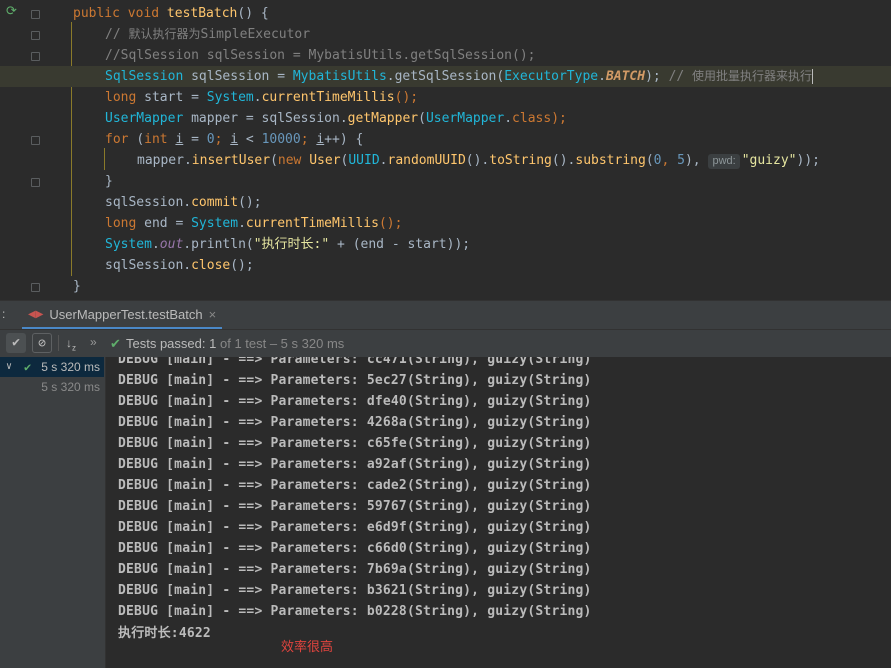 Image resolution: width=891 pixels, height=668 pixels. Describe the element at coordinates (551, 76) in the screenshot. I see `code-token: ExecutorType` at that location.